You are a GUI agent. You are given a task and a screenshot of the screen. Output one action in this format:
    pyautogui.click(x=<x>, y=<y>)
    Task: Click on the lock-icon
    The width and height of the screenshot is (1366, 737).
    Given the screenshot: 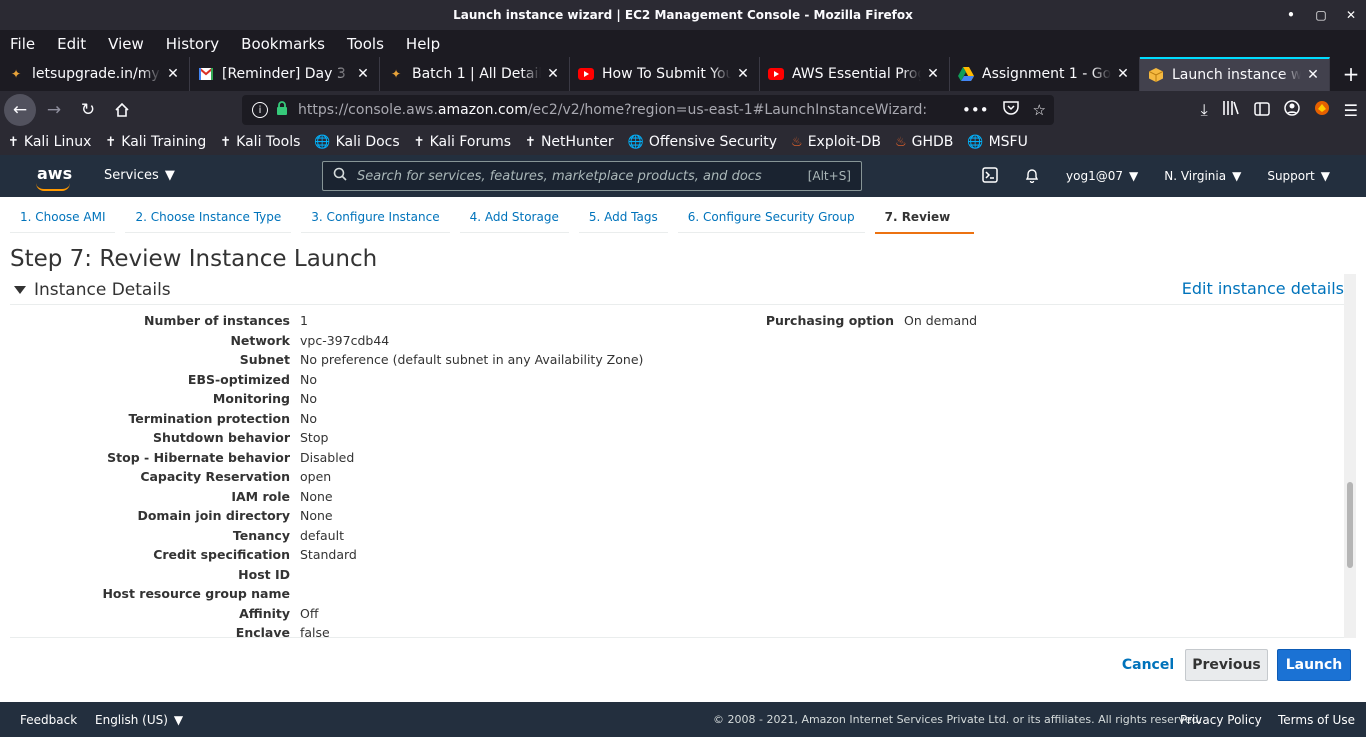 What is the action you would take?
    pyautogui.click(x=282, y=110)
    